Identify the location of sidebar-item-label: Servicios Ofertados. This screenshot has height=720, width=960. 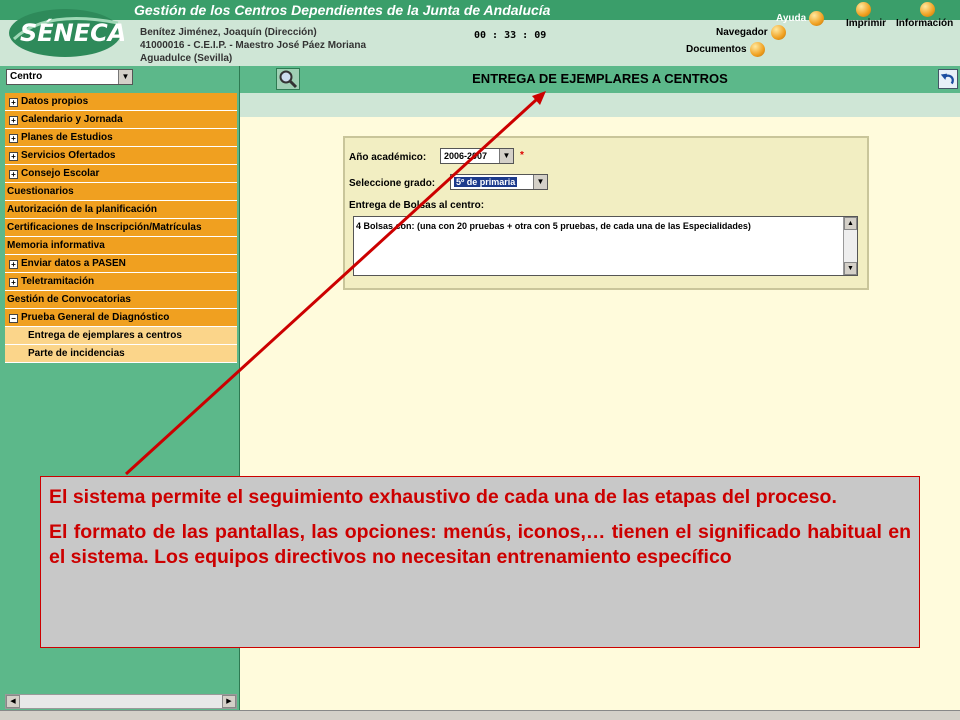
(68, 155).